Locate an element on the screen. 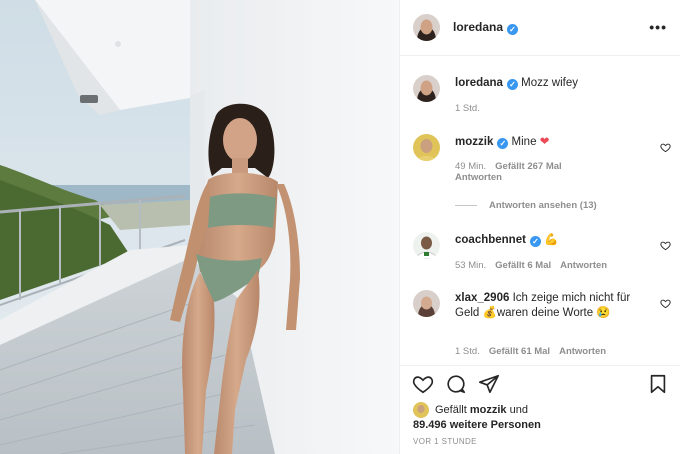 The image size is (680, 454). comment-text: mozzik ✓ Mine ❤ is located at coordinates (550, 142).